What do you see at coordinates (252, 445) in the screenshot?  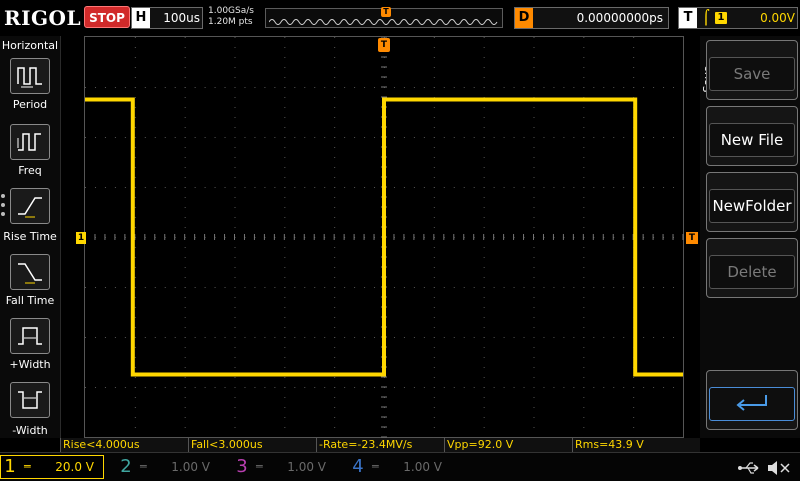 I see `measurement-fall: Fall<3.000us` at bounding box center [252, 445].